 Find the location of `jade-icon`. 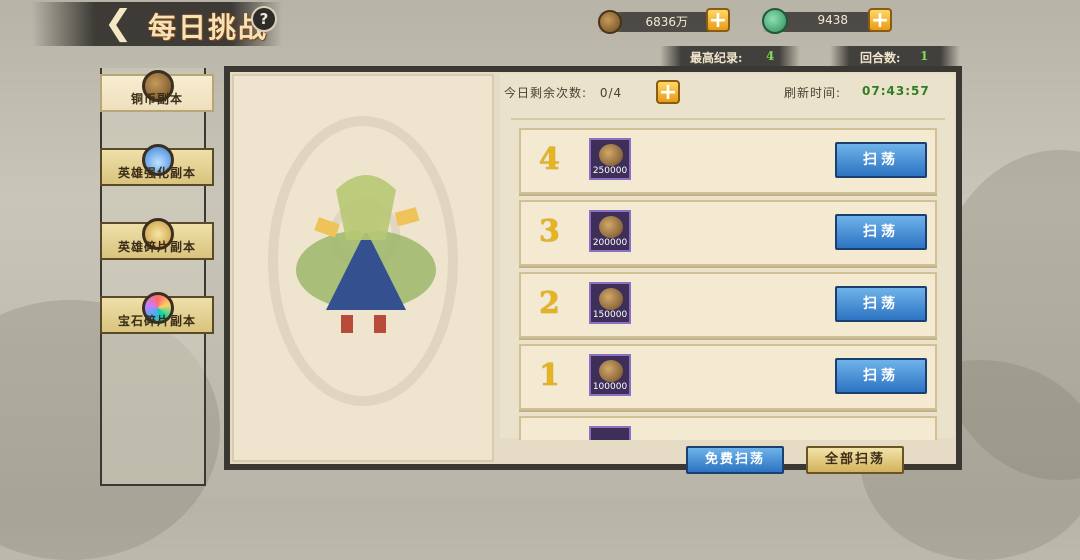

jade-icon is located at coordinates (775, 21).